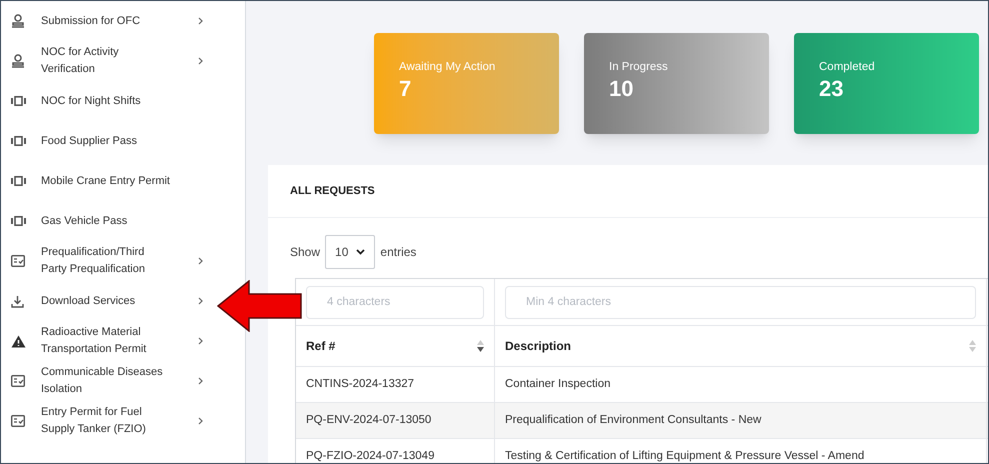 This screenshot has height=464, width=989. I want to click on table-cell: PQ-ENV-2024-07-13050, so click(395, 420).